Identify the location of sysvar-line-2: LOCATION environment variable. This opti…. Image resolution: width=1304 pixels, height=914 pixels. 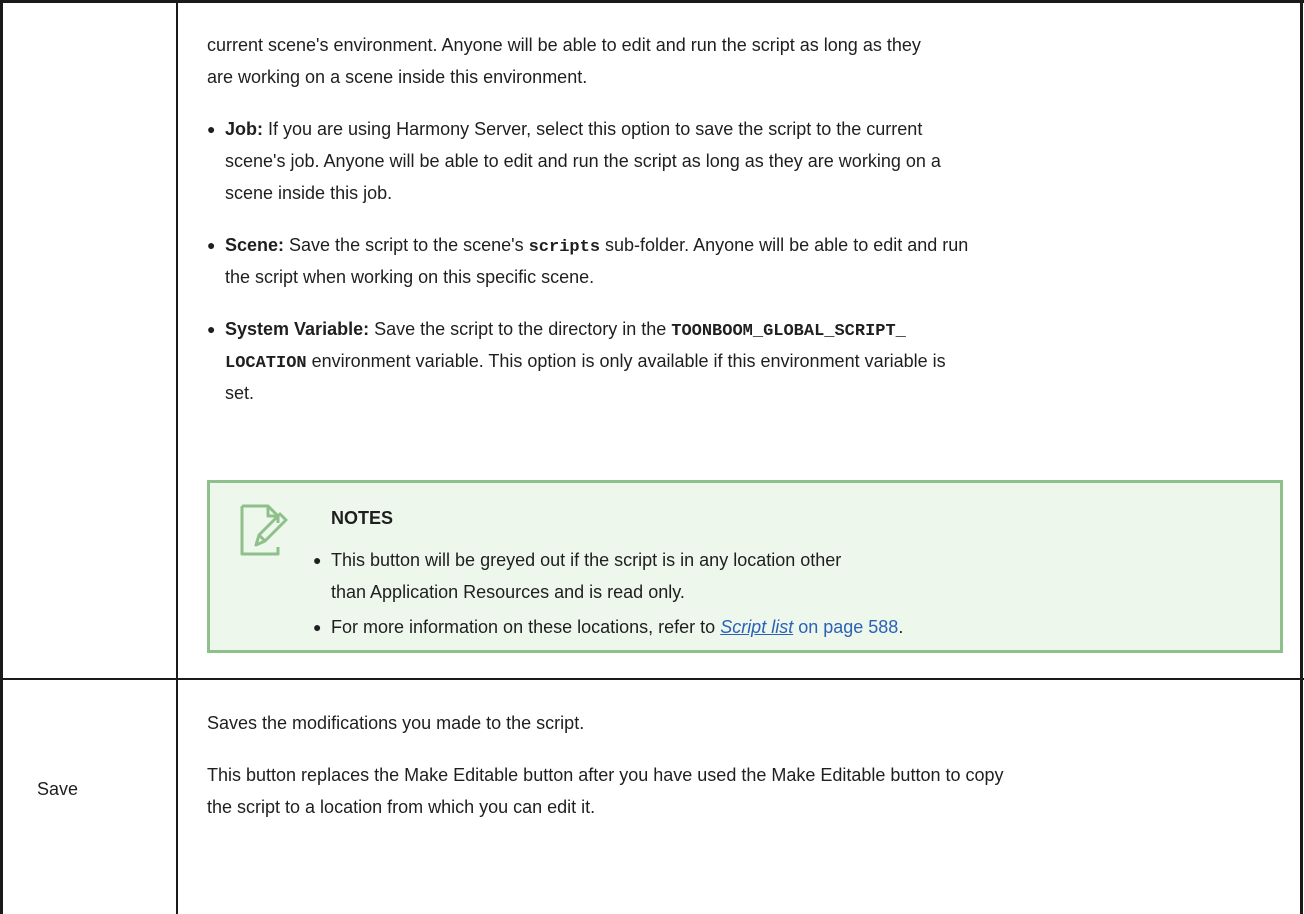
(585, 362).